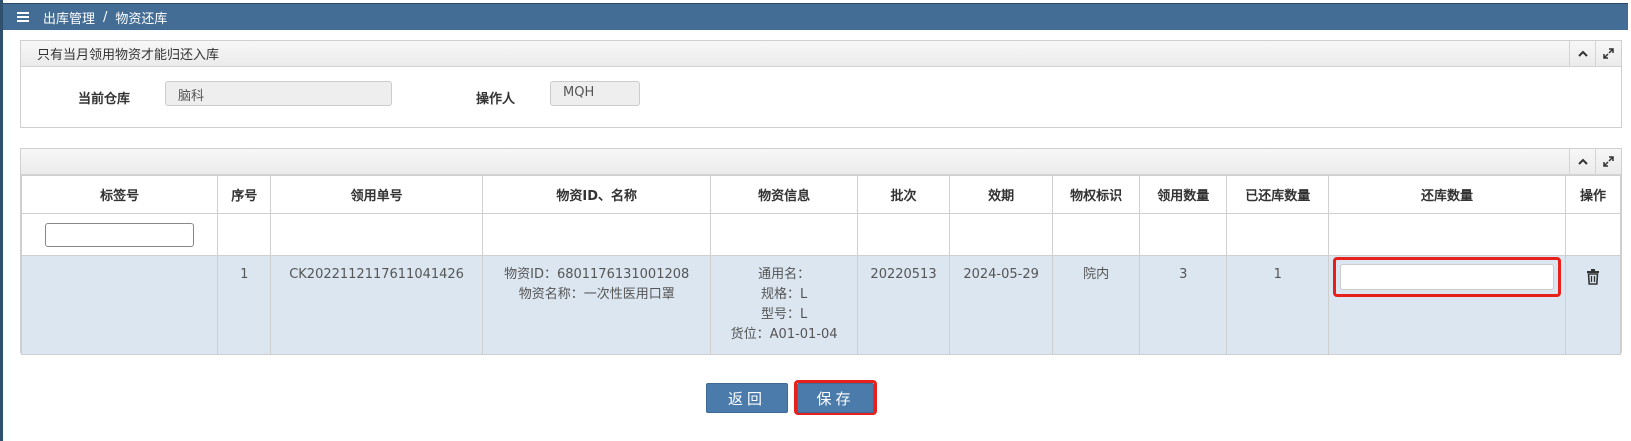 Image resolution: width=1631 pixels, height=441 pixels. Describe the element at coordinates (496, 99) in the screenshot. I see `operator-label: 操作人` at that location.